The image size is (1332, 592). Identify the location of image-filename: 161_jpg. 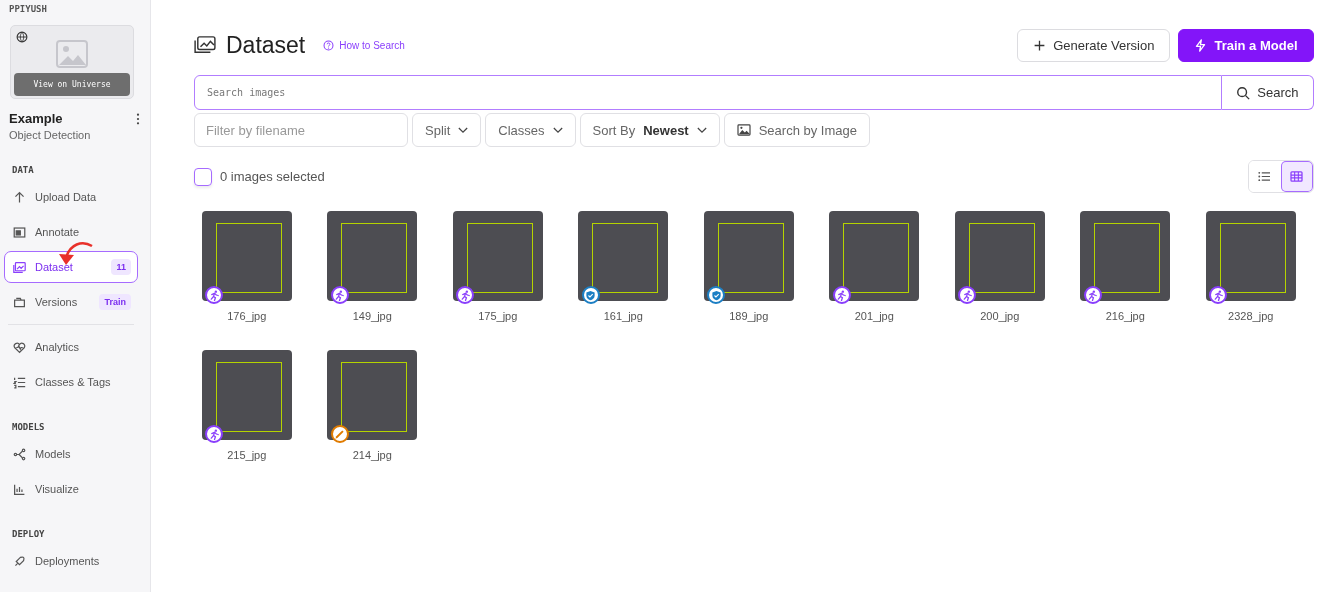
(623, 316).